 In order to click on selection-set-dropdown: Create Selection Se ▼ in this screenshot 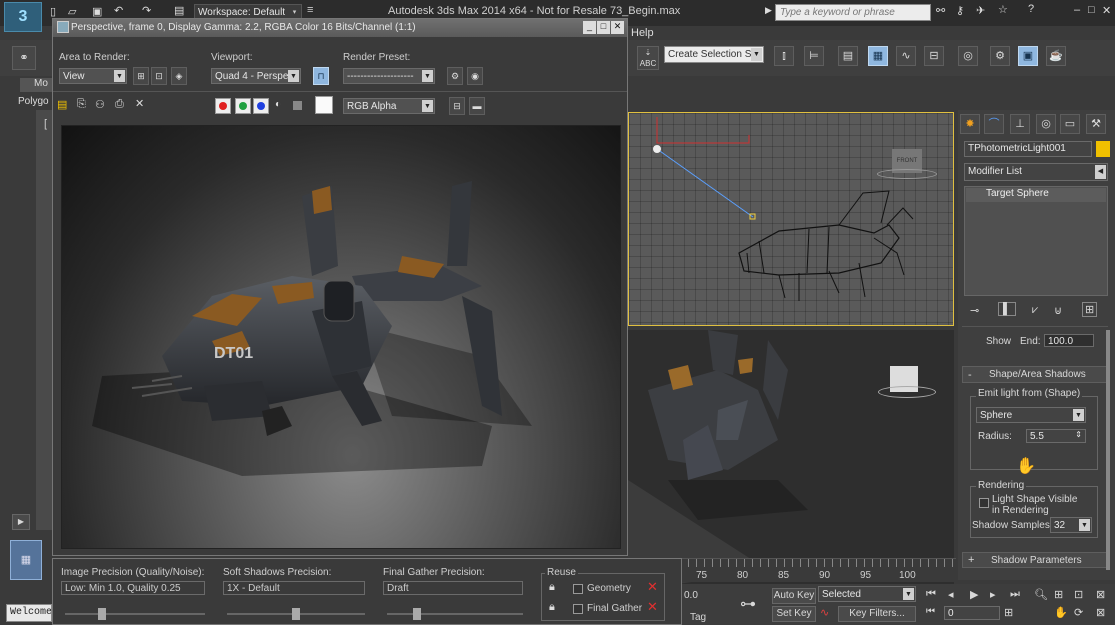, I will do `click(714, 54)`.